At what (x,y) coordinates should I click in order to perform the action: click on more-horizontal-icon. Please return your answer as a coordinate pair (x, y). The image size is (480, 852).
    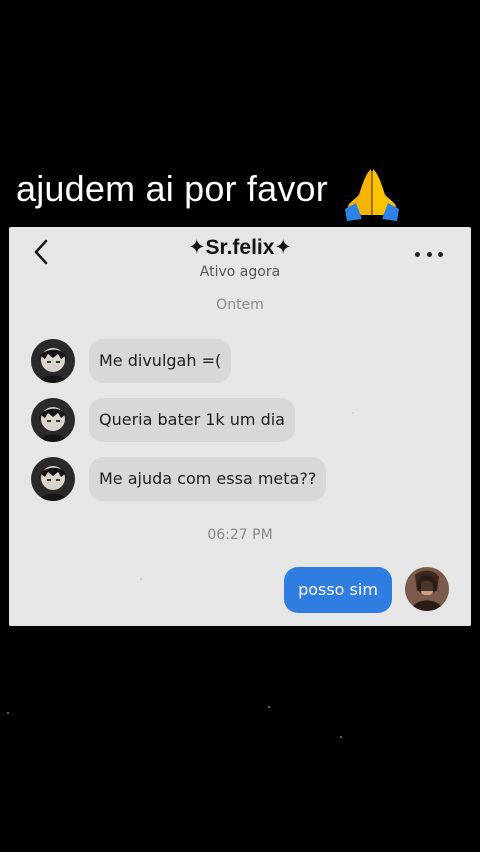
    Looking at the image, I should click on (417, 254).